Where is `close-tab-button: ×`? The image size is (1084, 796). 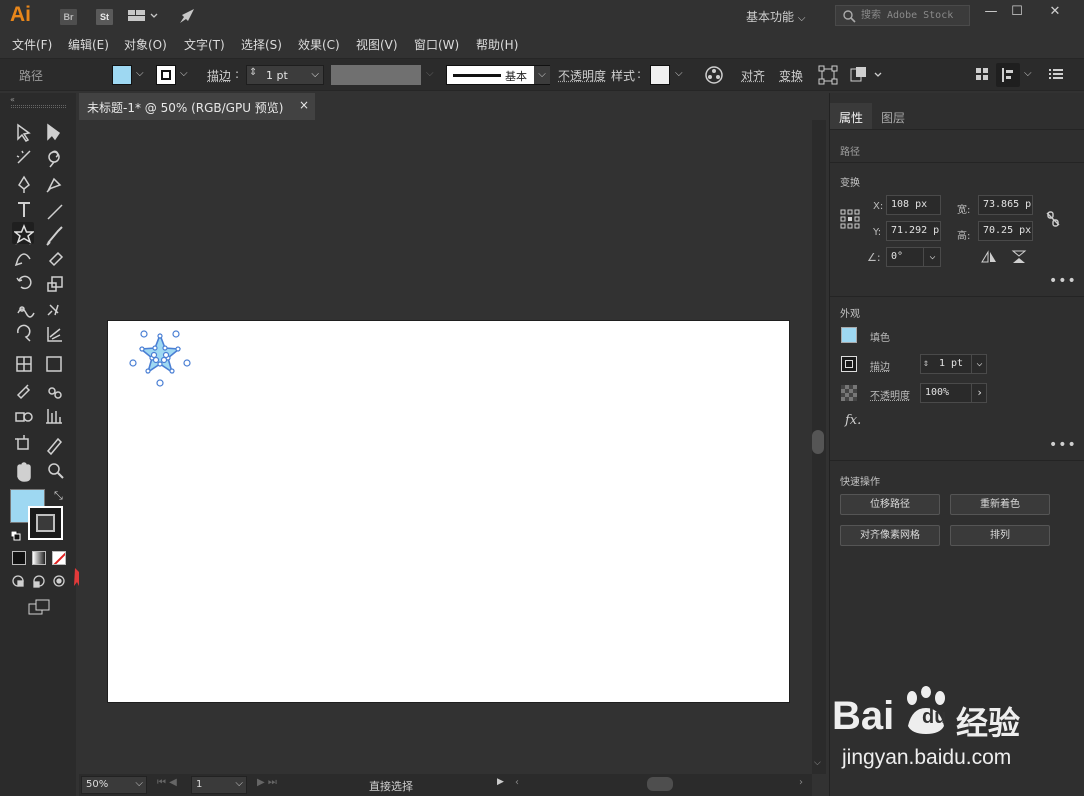
close-tab-button: × is located at coordinates (304, 105).